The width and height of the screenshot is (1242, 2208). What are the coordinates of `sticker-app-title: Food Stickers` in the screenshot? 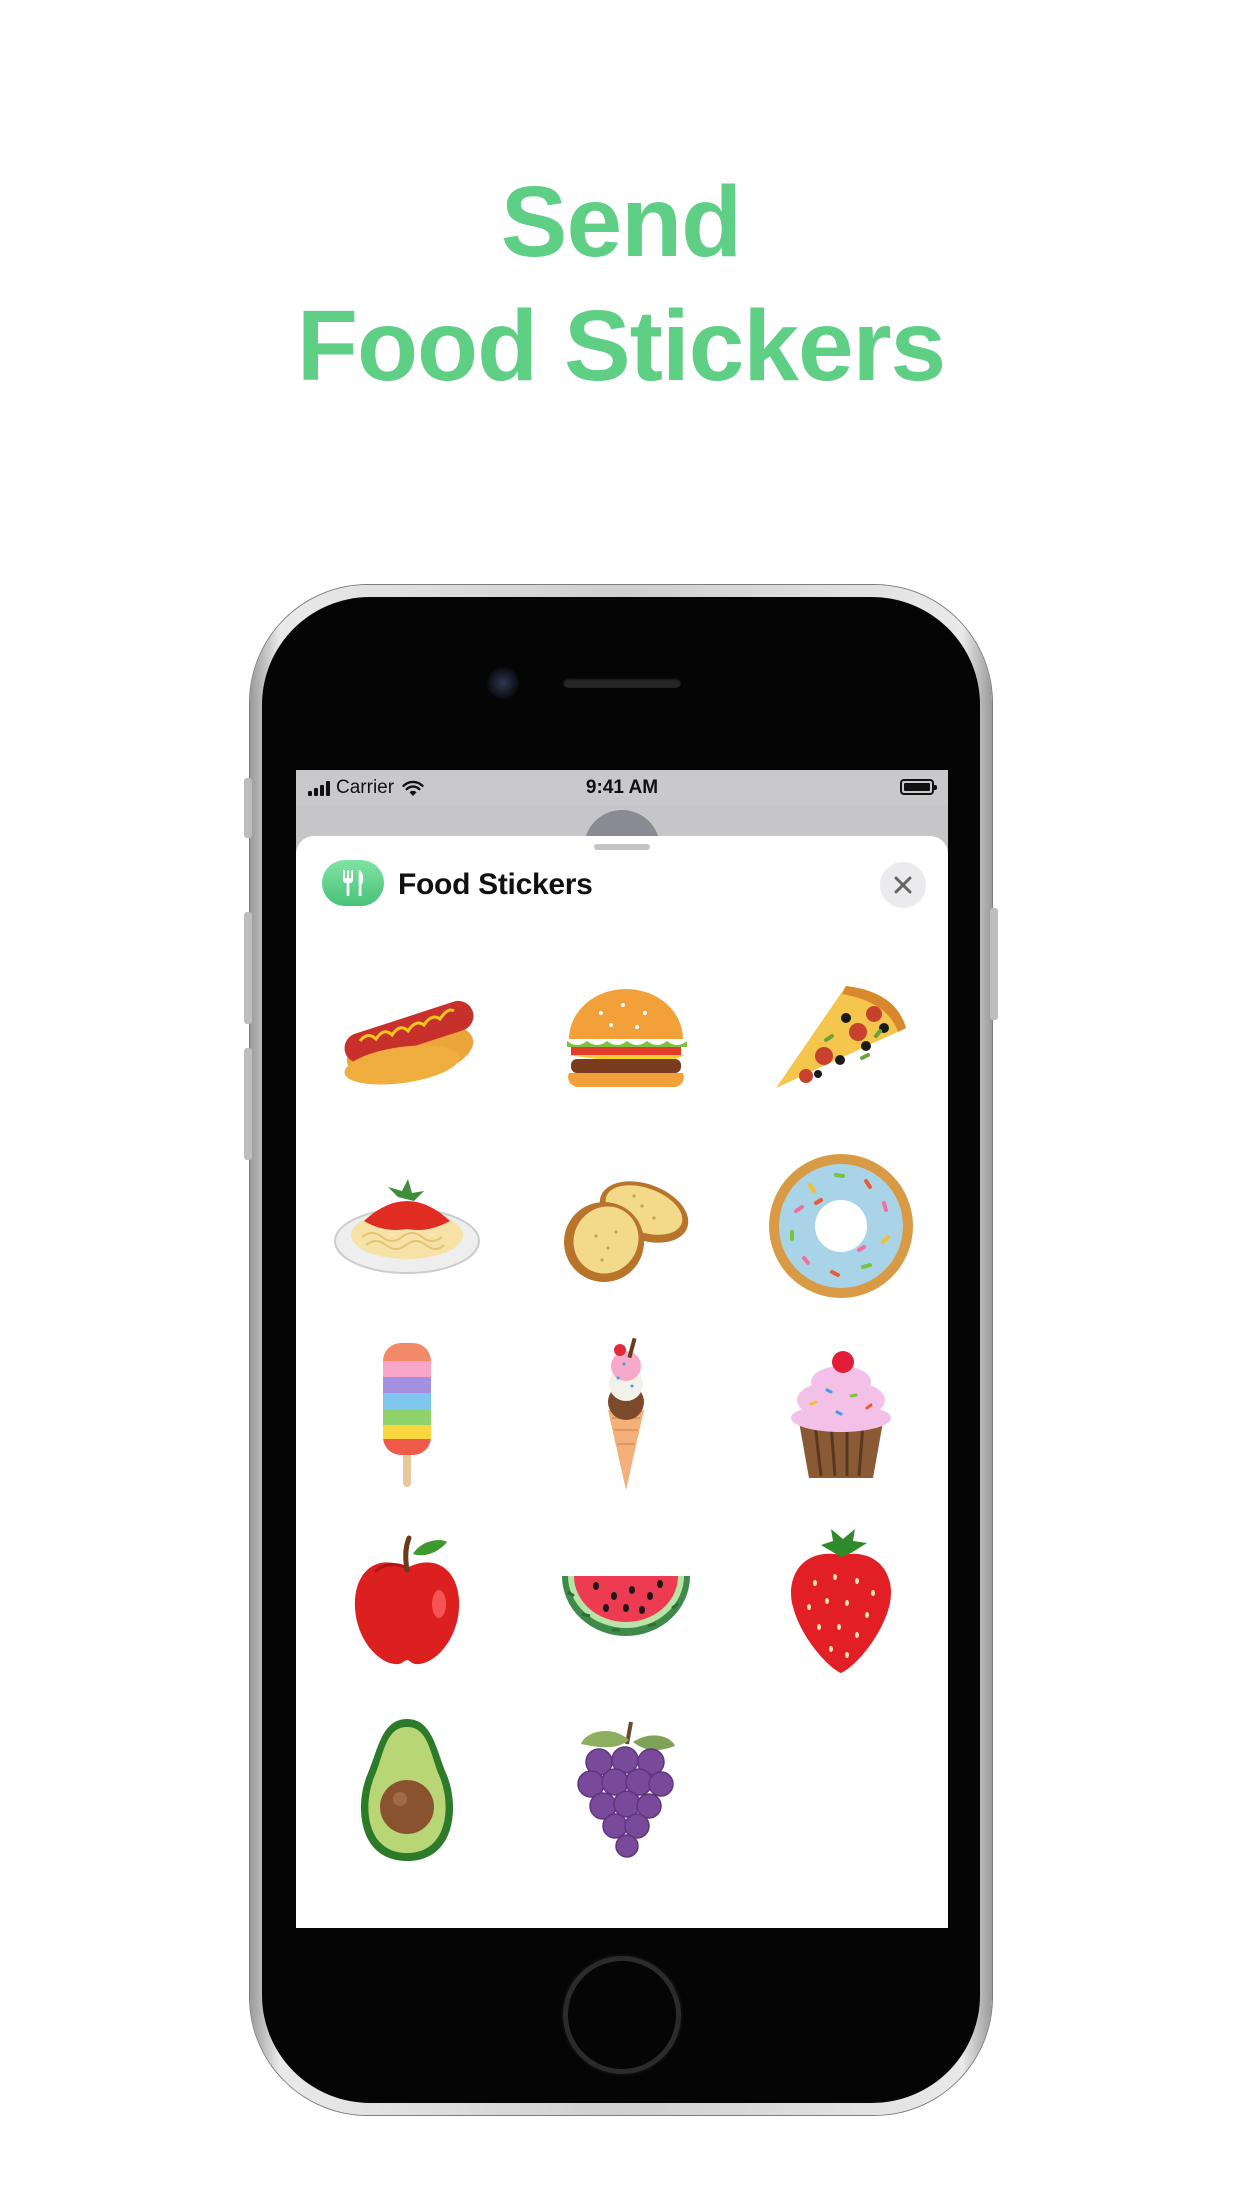 It's located at (495, 884).